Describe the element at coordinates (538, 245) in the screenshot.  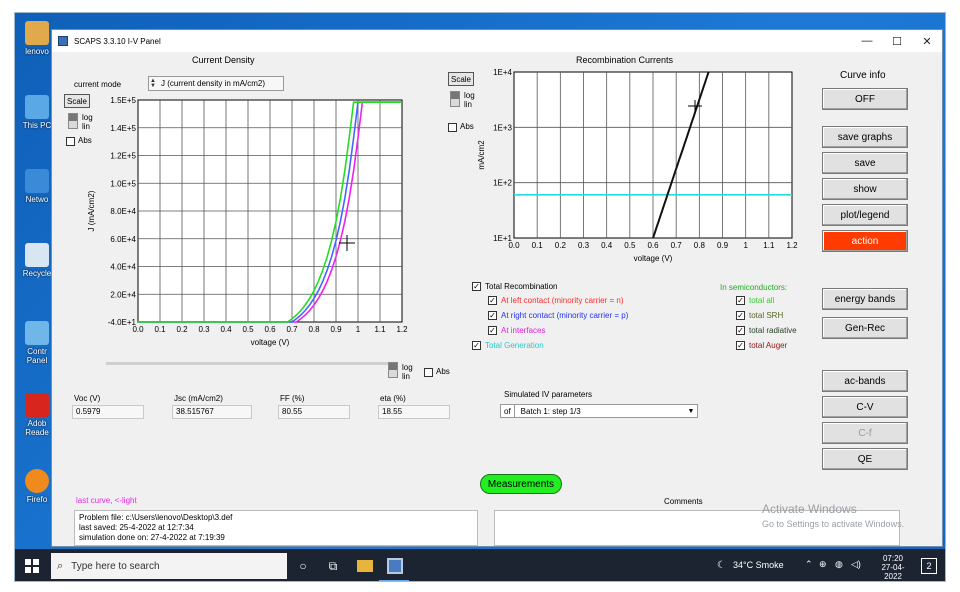
I see `x-tick-label: 0.1` at that location.